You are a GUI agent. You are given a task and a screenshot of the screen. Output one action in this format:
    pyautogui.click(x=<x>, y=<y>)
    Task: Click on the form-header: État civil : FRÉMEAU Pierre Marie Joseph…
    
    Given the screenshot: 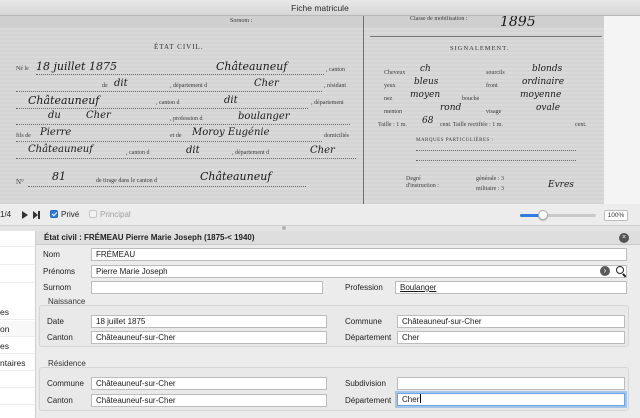 What is the action you would take?
    pyautogui.click(x=338, y=238)
    